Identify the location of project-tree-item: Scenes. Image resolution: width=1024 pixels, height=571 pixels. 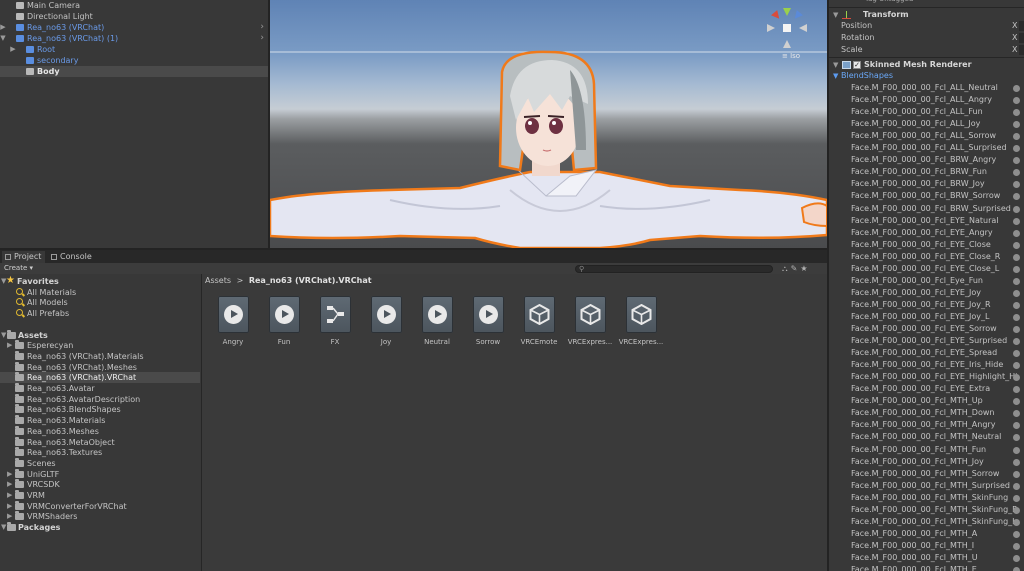
(100, 463).